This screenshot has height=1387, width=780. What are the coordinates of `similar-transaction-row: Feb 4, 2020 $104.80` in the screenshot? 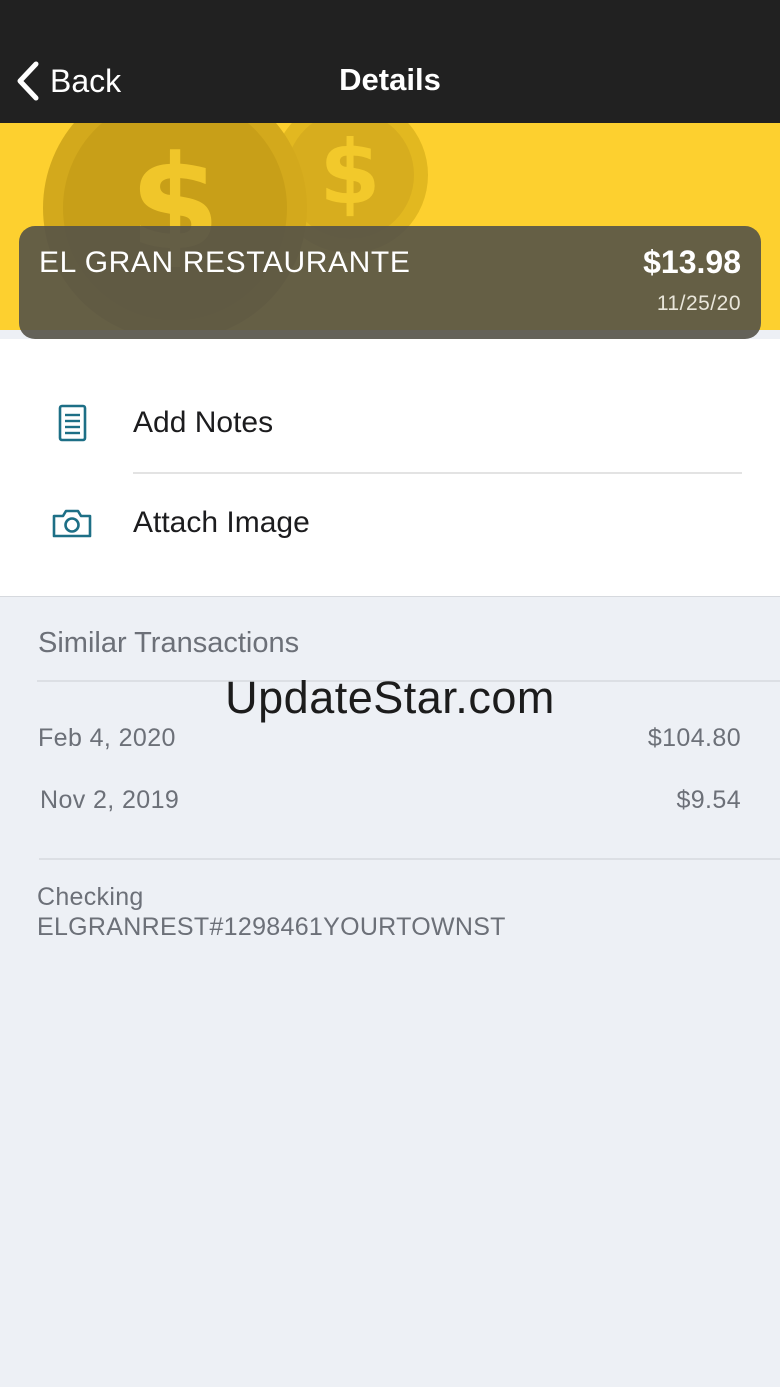 It's located at (390, 744).